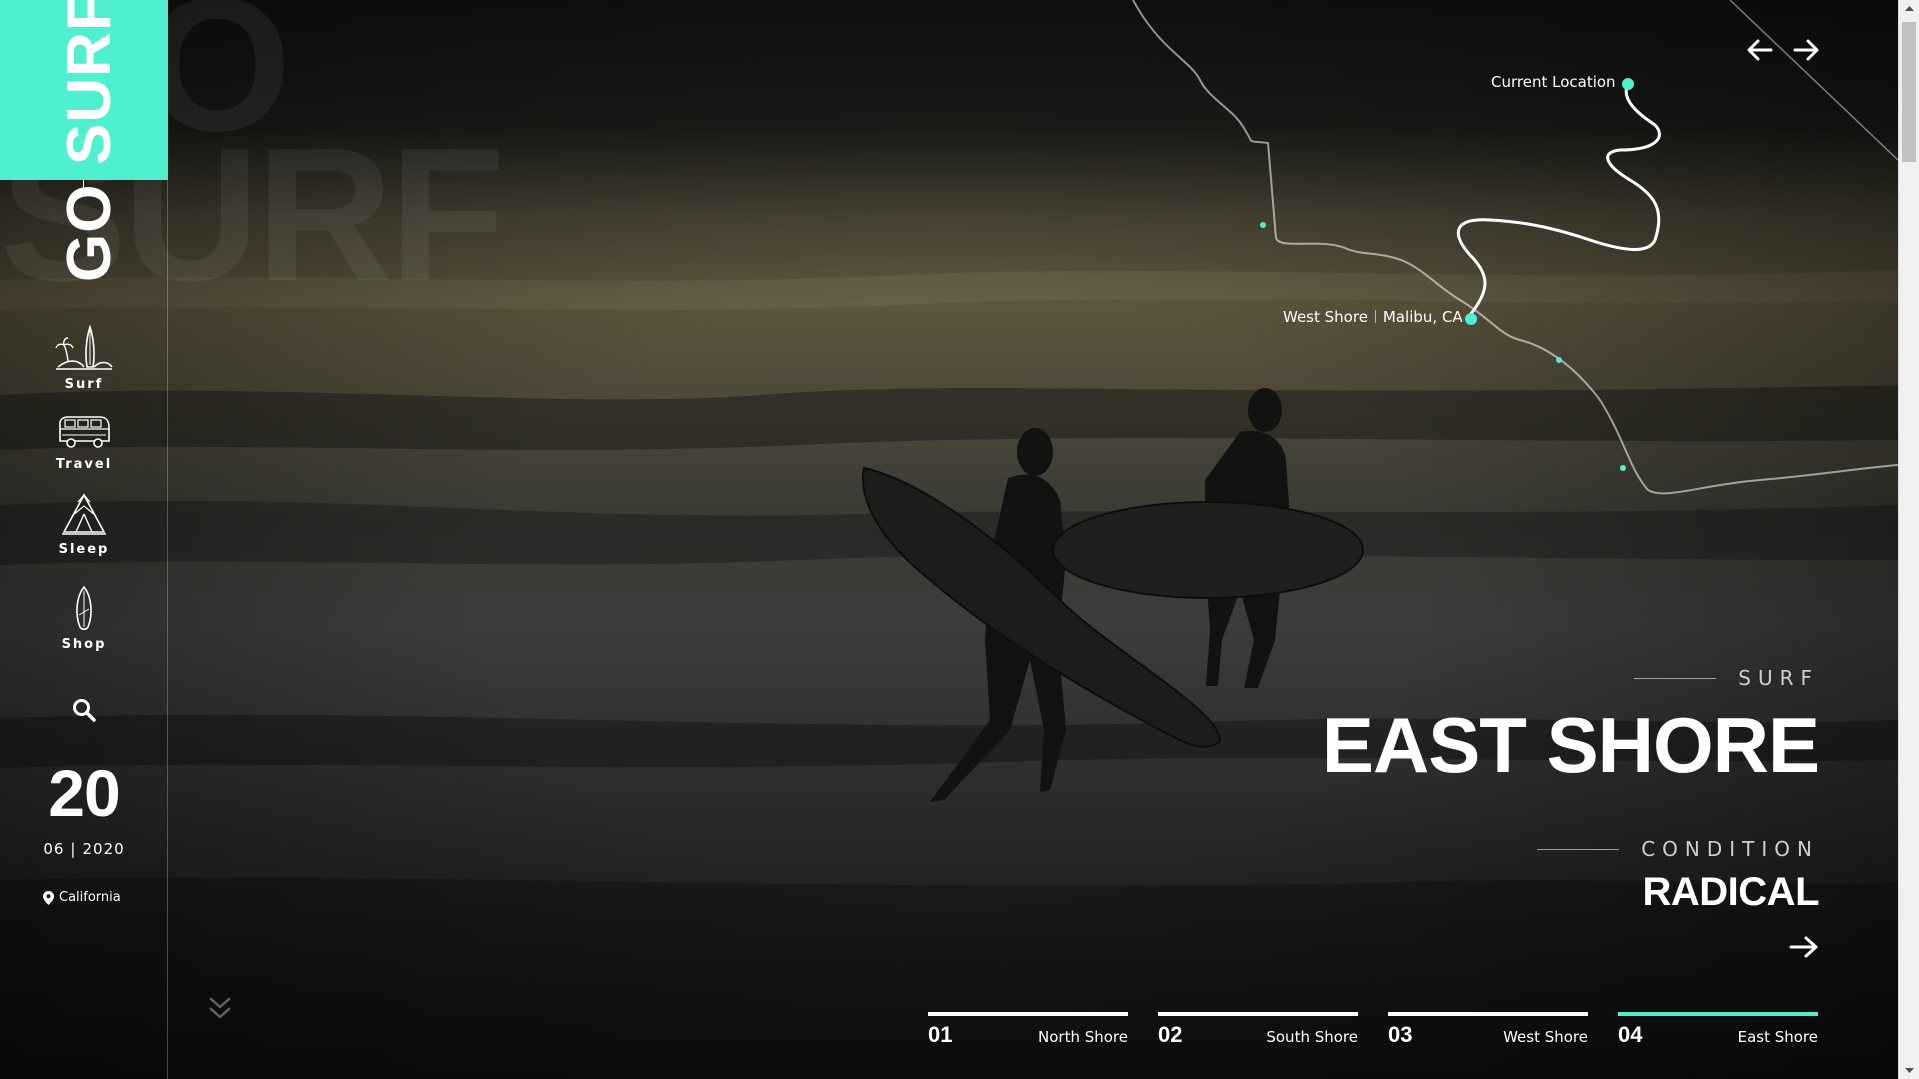  Describe the element at coordinates (1325, 317) in the screenshot. I see `spot-name: West Shore` at that location.